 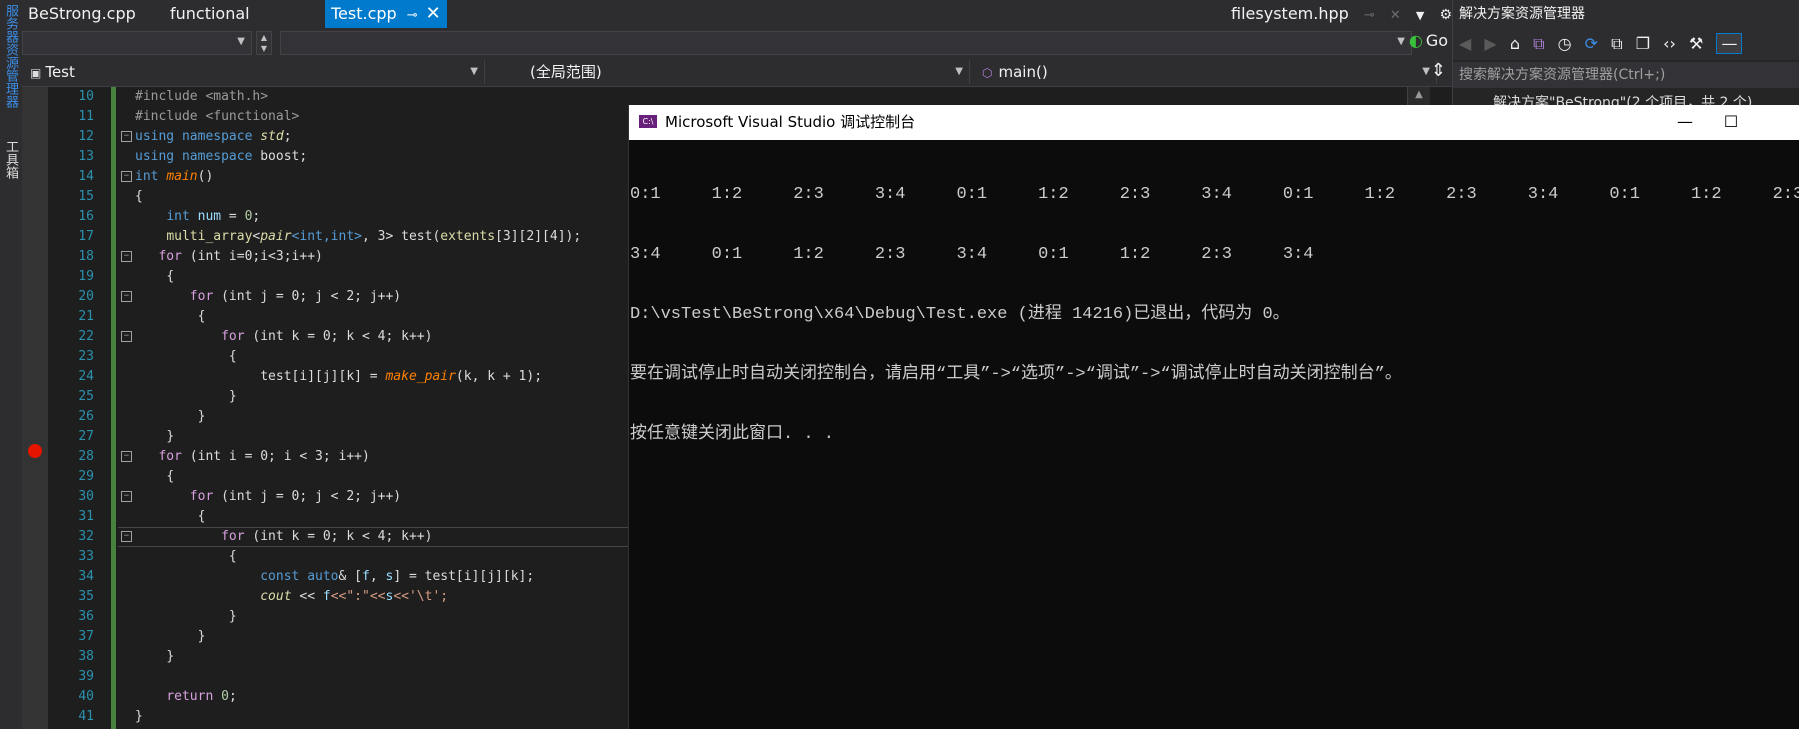 What do you see at coordinates (1445, 15) in the screenshot?
I see `gear-icon: ⚙` at bounding box center [1445, 15].